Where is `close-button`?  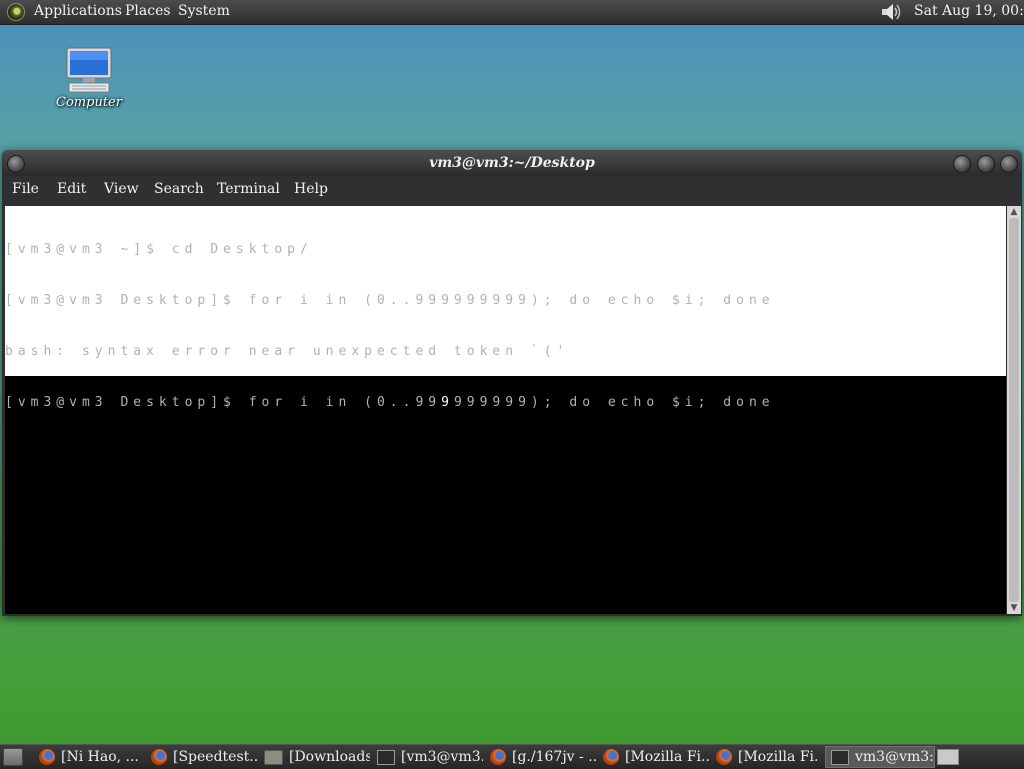 close-button is located at coordinates (1009, 164).